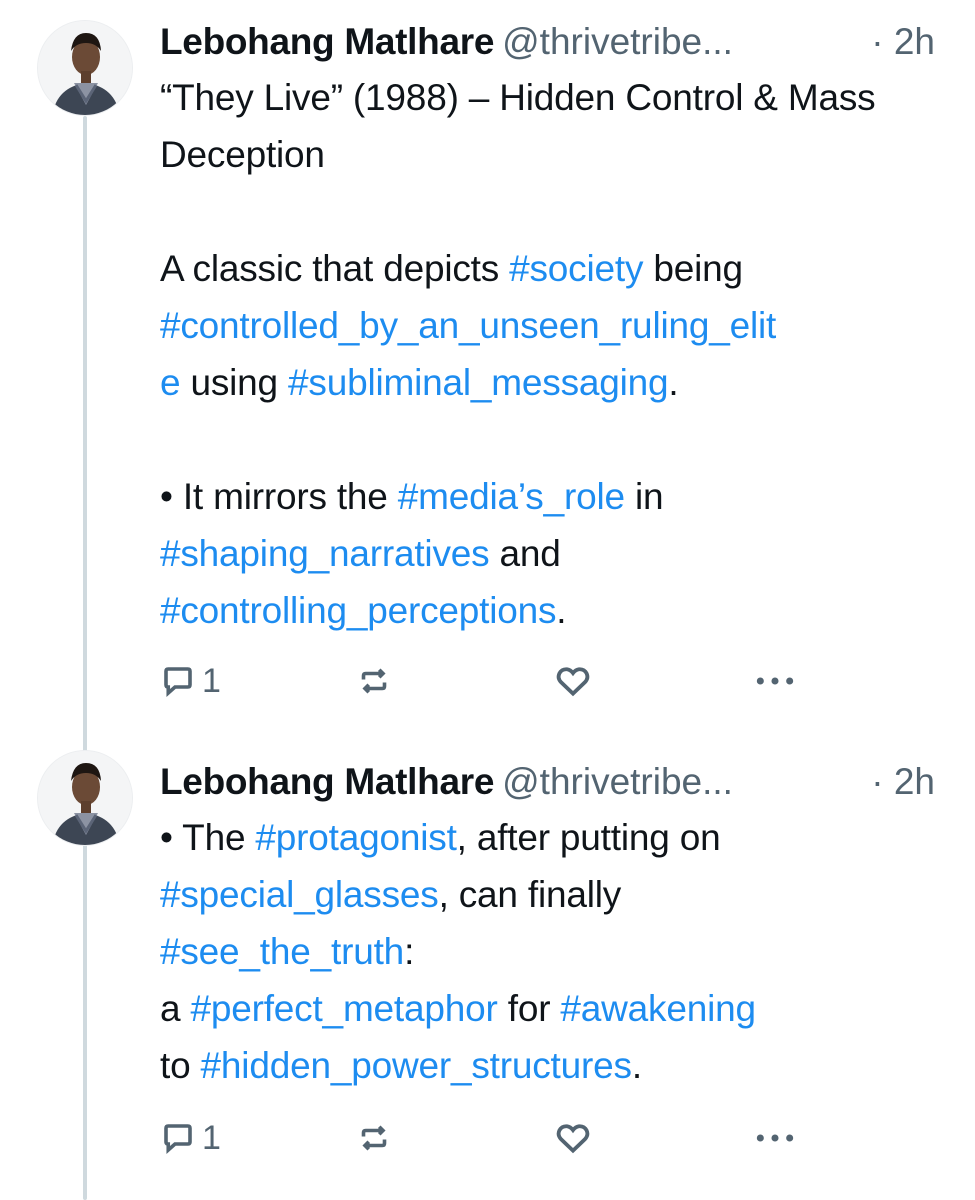 This screenshot has width=975, height=1200. Describe the element at coordinates (416, 1065) in the screenshot. I see `hashtag-link: #hidden_power_structures` at that location.